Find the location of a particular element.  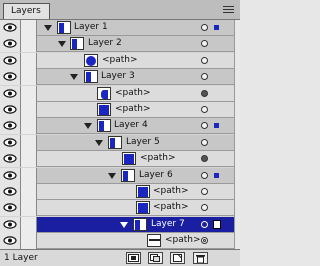

new-layer-button is located at coordinates (177, 258).